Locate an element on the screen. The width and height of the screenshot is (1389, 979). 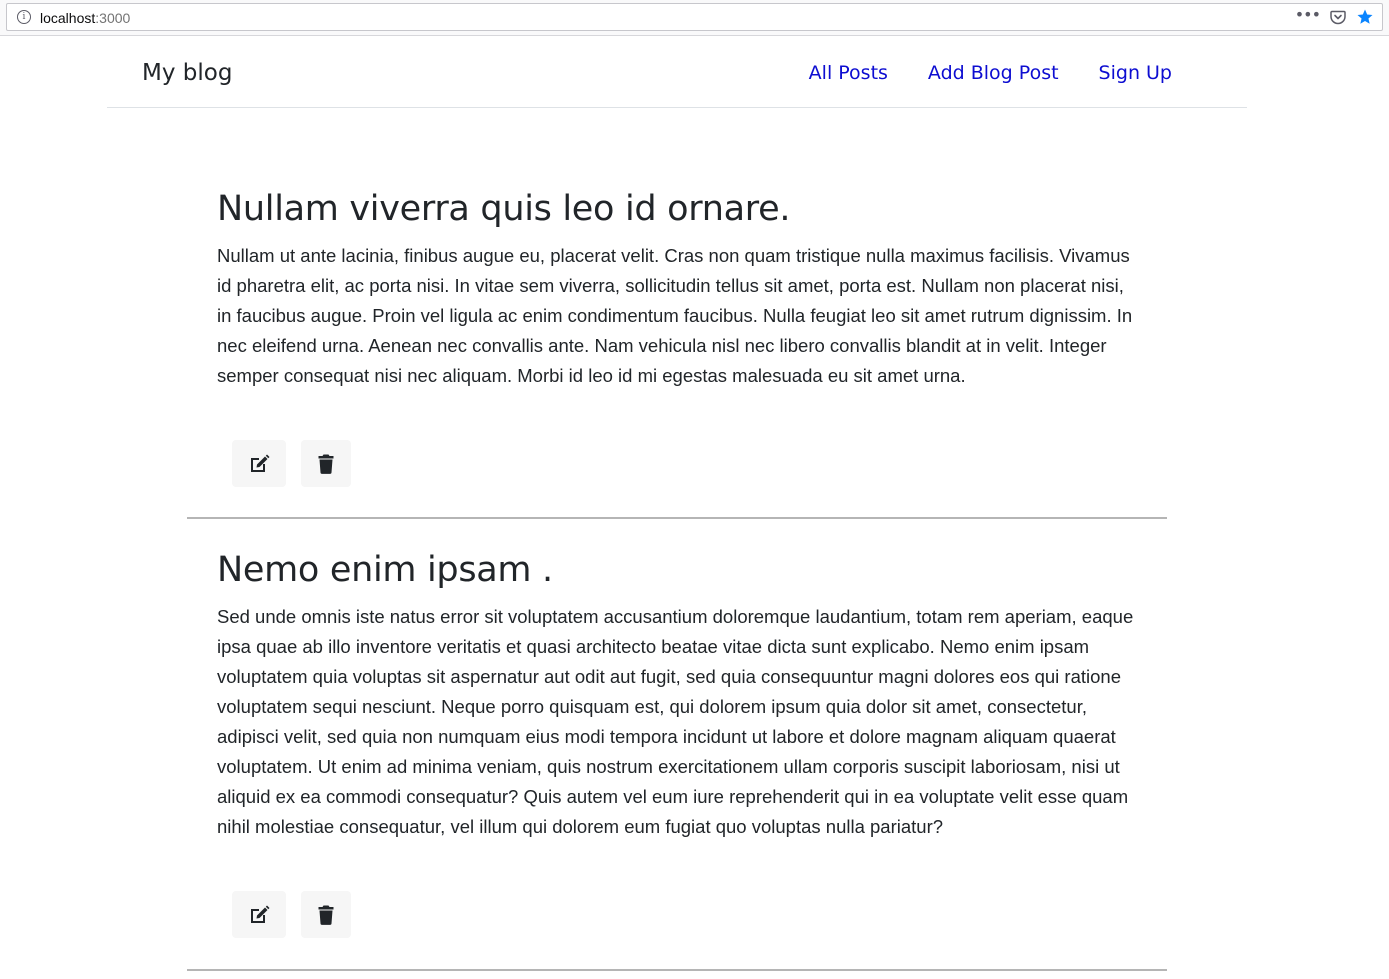
navbar: My blog All Posts Add Blog Post Sign Up is located at coordinates (677, 72).